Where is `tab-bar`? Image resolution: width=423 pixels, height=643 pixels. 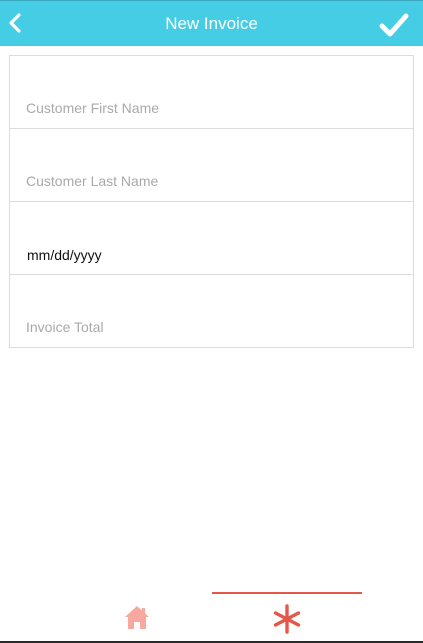
tab-bar is located at coordinates (211, 617).